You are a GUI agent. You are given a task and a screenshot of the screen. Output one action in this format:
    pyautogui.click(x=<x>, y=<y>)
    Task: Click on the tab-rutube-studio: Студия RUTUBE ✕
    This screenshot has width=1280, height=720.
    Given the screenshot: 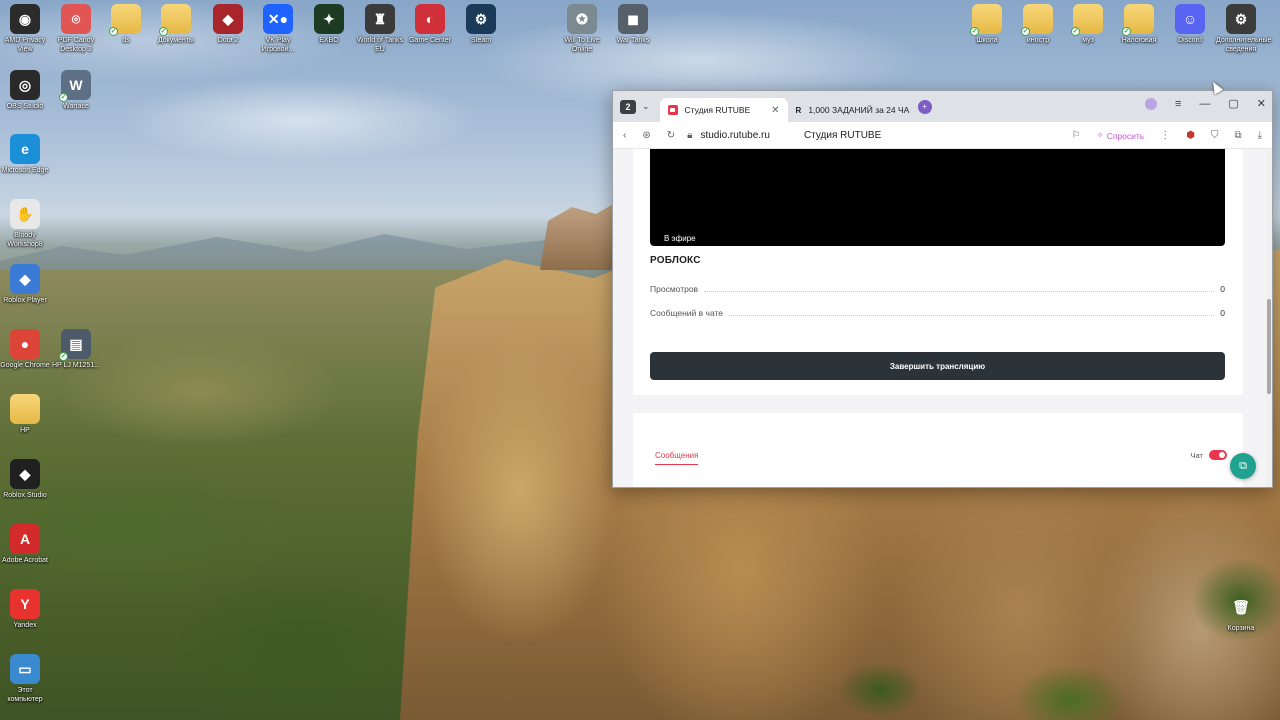 What is the action you would take?
    pyautogui.click(x=723, y=110)
    